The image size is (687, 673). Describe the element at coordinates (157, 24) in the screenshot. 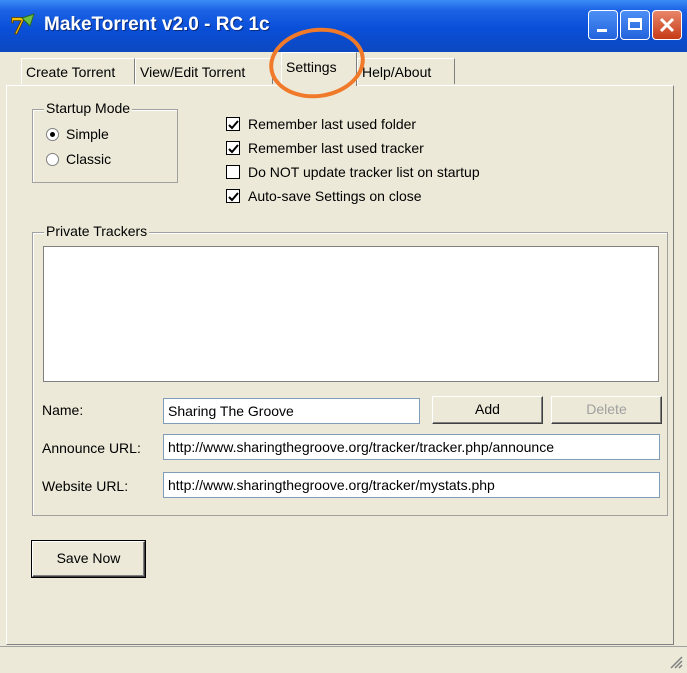

I see `window-title: MakeTorrent v2.0 - RC 1c` at that location.